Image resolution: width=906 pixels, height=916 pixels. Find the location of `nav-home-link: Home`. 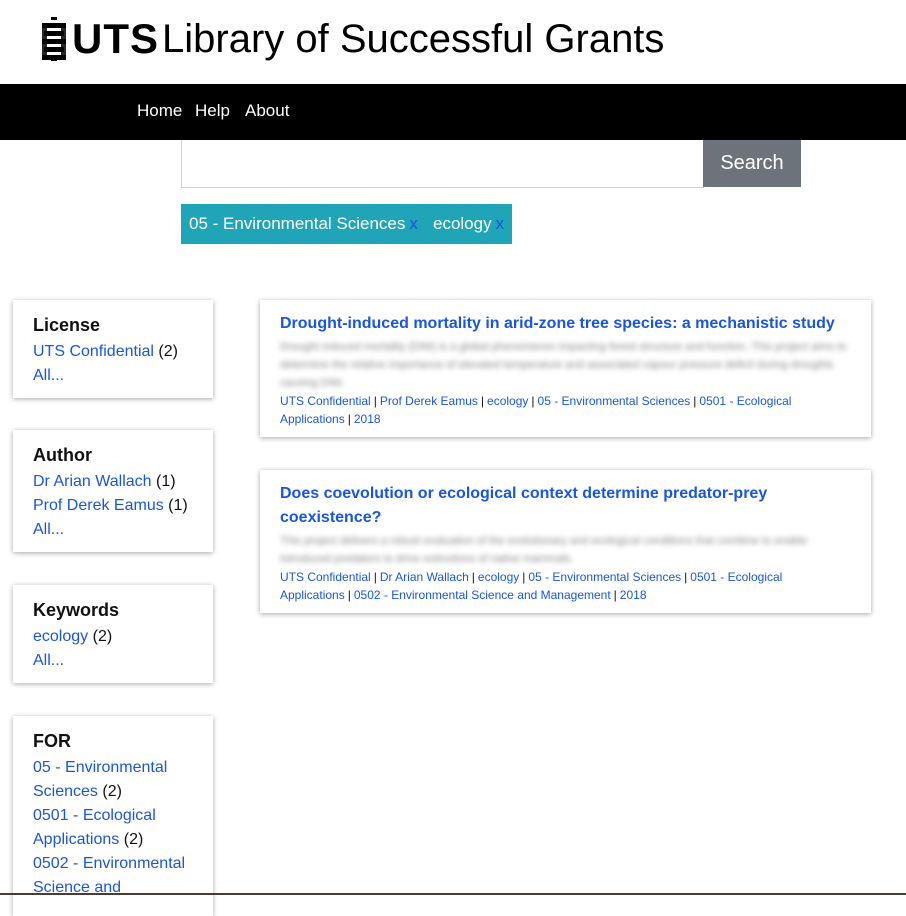

nav-home-link: Home is located at coordinates (159, 111).